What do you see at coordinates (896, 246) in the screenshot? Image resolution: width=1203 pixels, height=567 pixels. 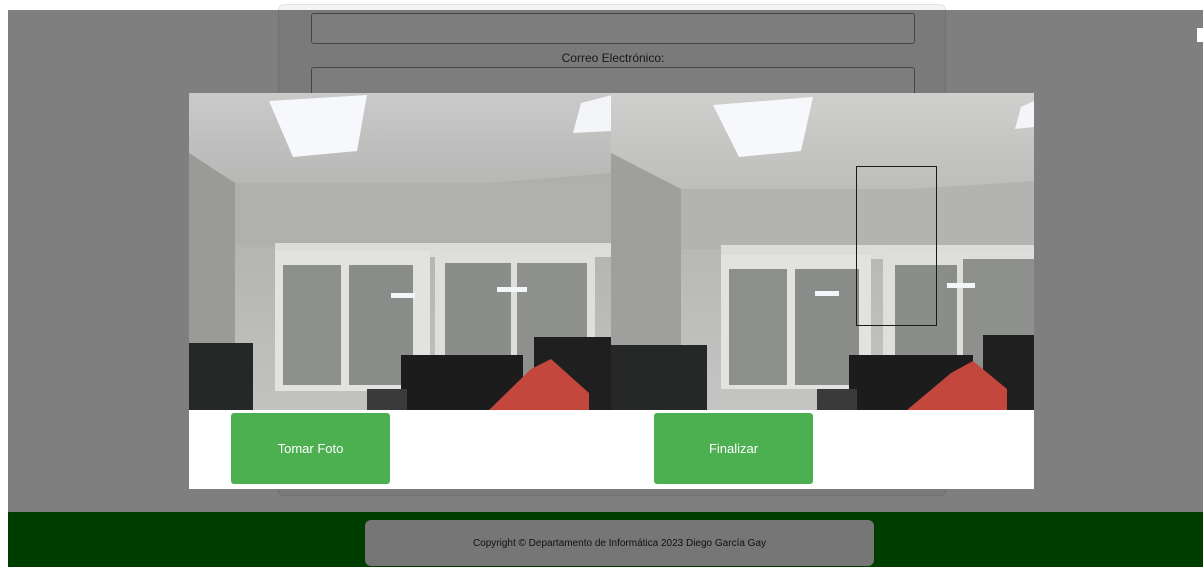 I see `face-detection-box` at bounding box center [896, 246].